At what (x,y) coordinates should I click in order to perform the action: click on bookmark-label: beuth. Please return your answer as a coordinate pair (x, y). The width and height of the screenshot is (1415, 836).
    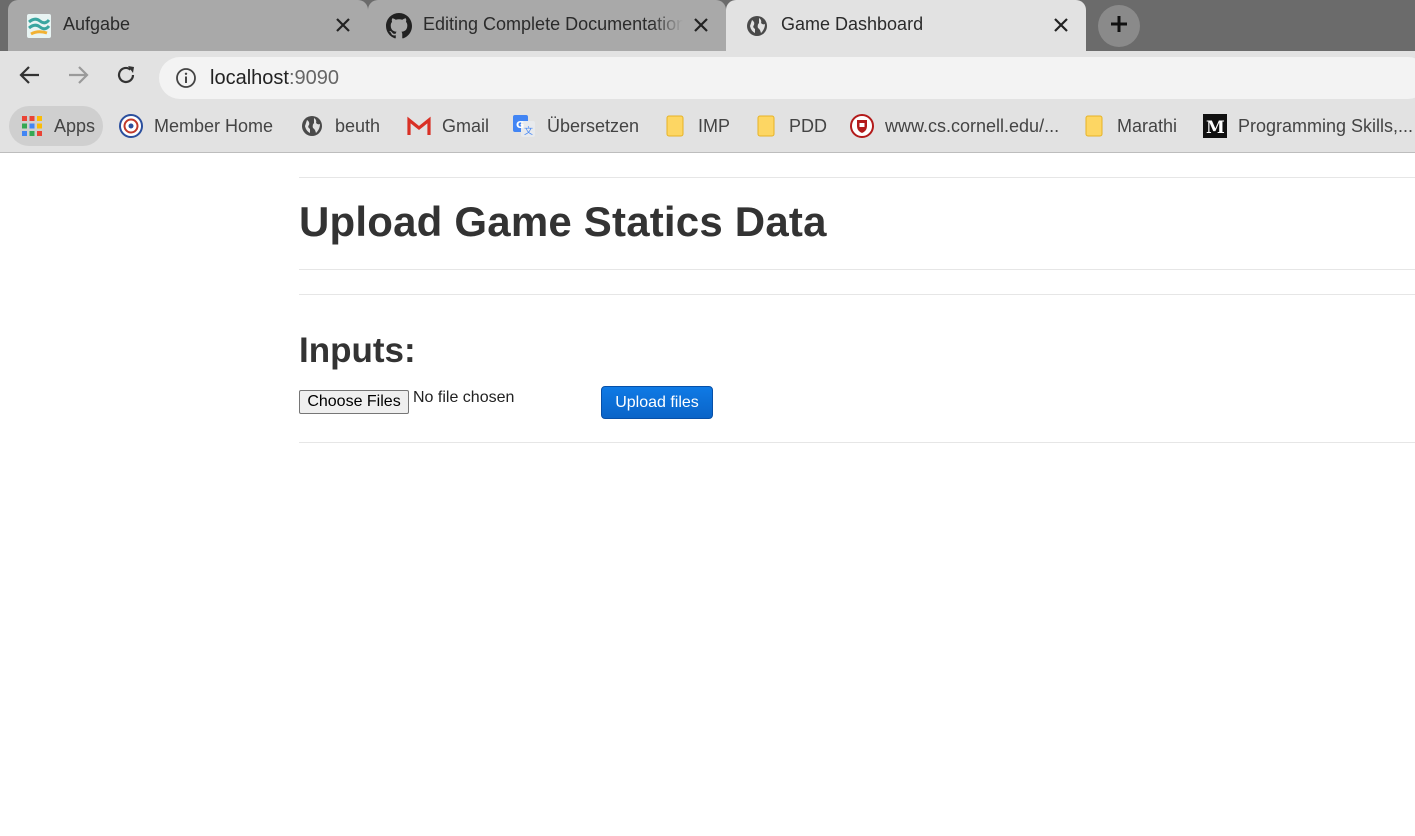
    Looking at the image, I should click on (358, 125).